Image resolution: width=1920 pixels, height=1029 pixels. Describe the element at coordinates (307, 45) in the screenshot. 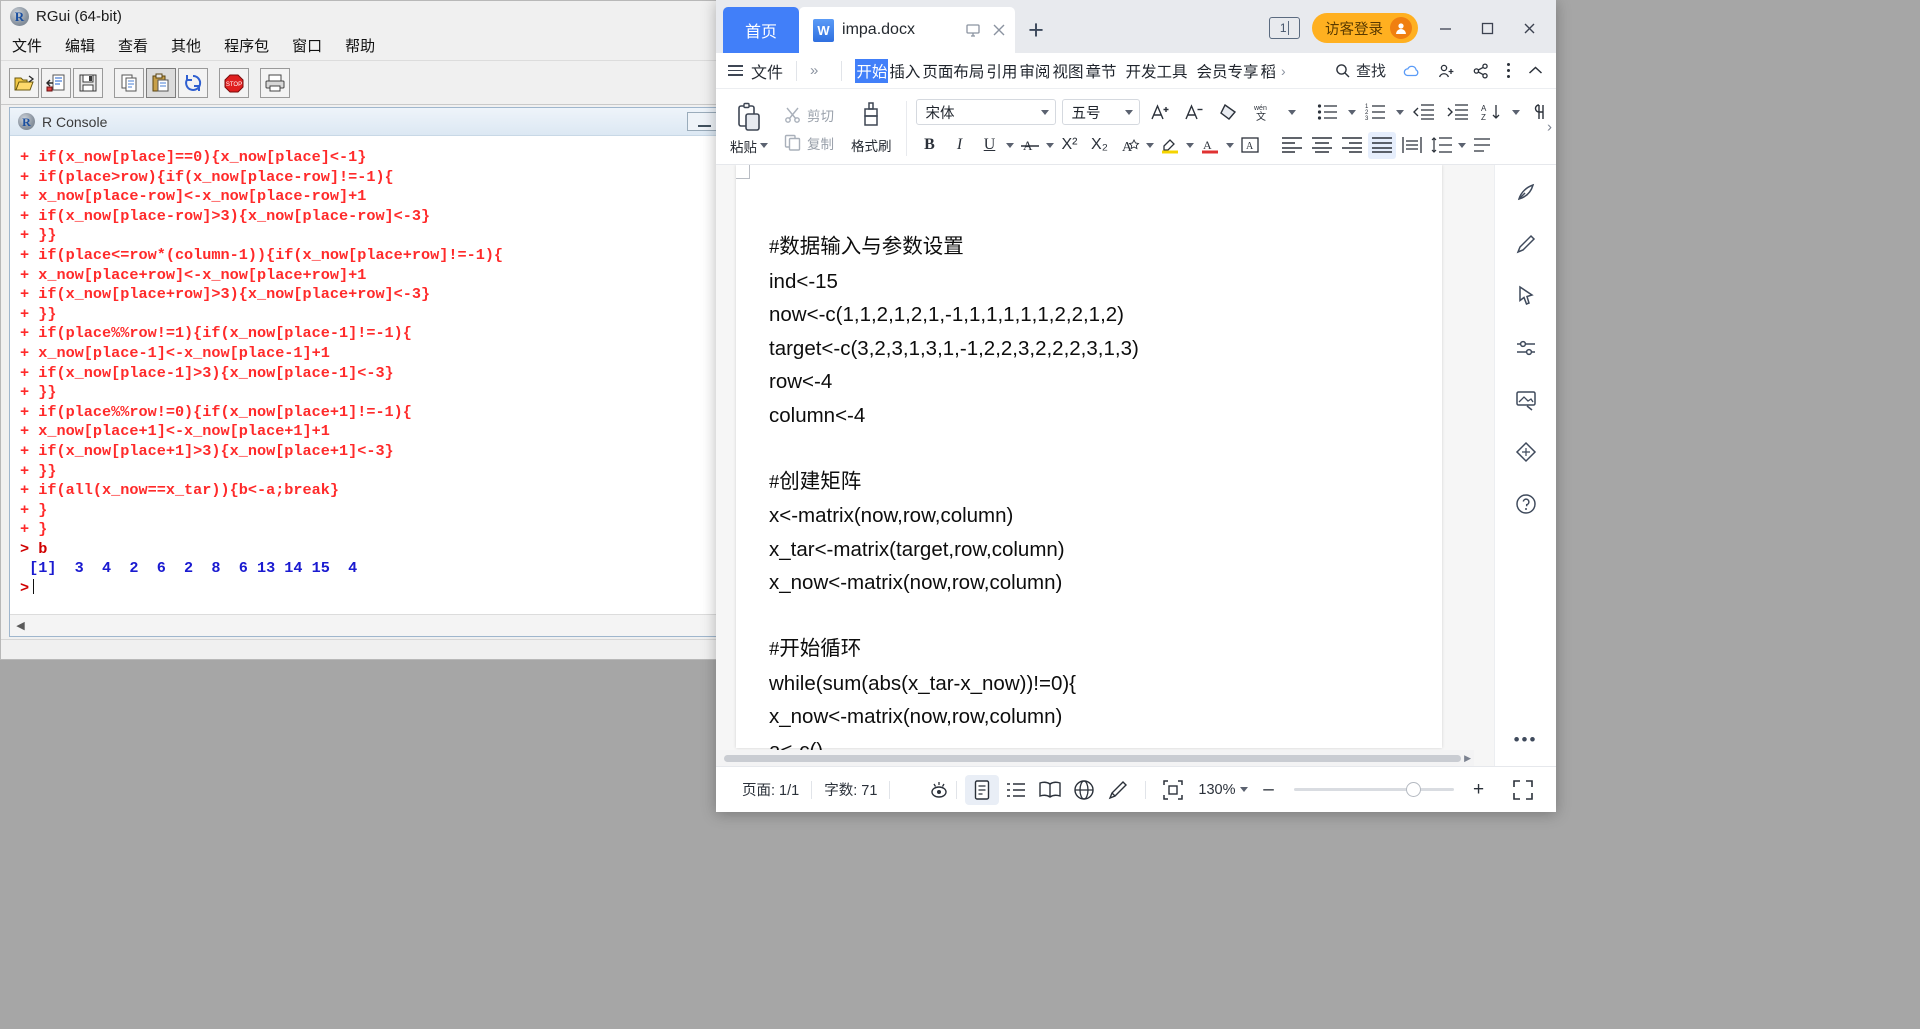

I see `rgui-menu-windows: 窗口` at that location.